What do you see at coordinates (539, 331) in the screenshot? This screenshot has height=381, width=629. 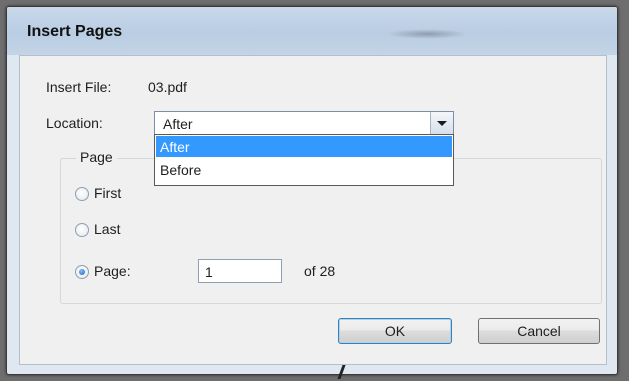 I see `cancel-button: Cancel` at bounding box center [539, 331].